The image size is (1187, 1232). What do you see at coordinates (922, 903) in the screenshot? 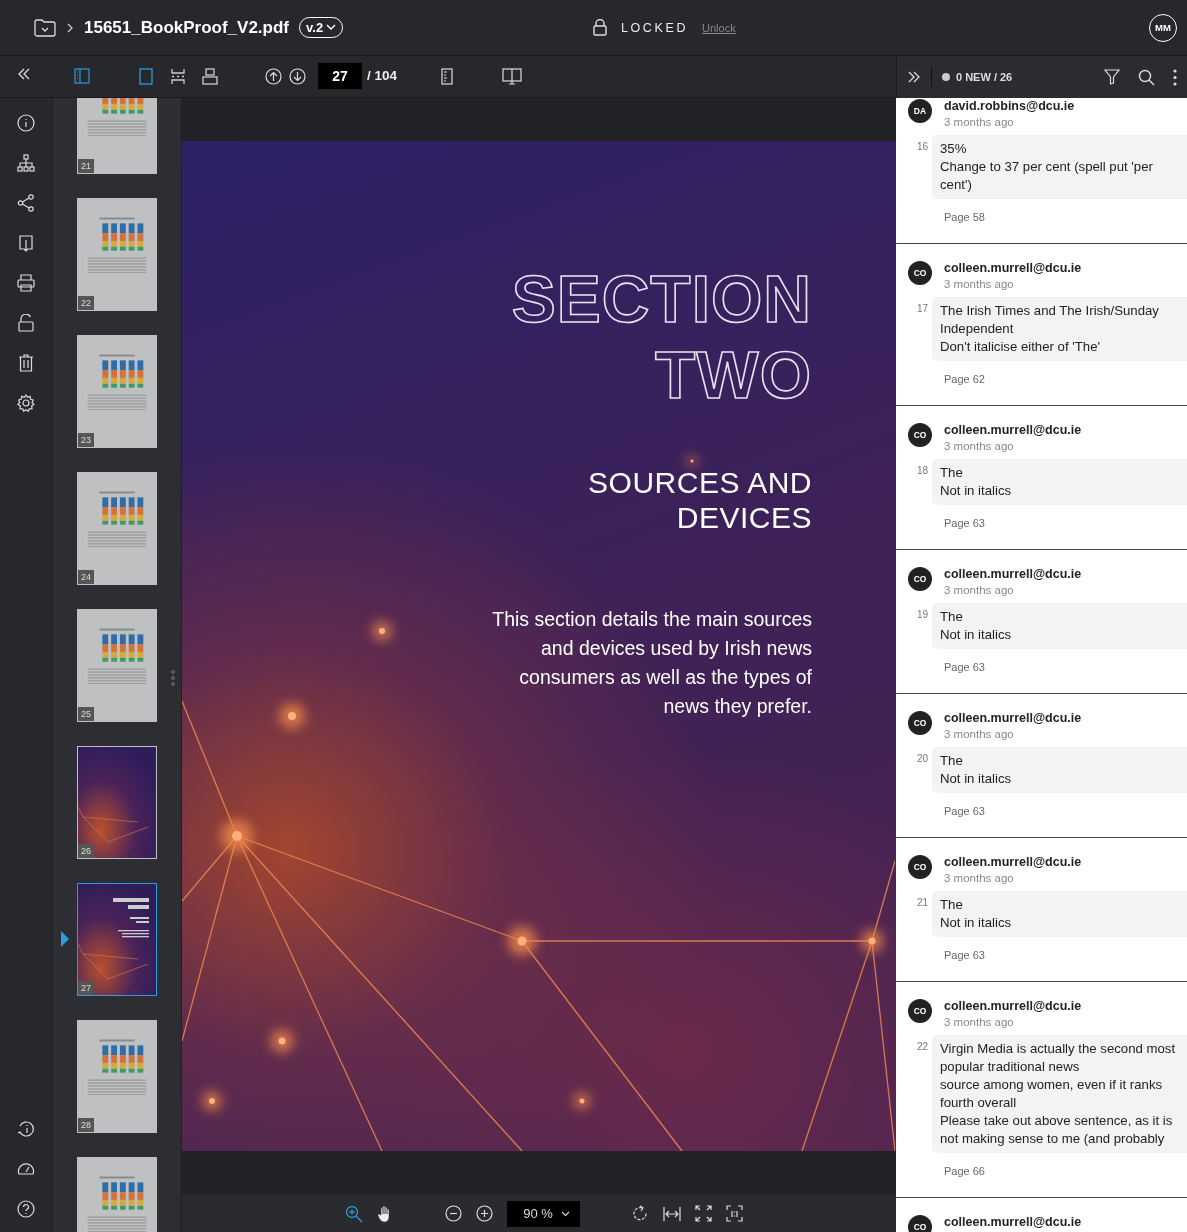
I see `comment-number: 21` at bounding box center [922, 903].